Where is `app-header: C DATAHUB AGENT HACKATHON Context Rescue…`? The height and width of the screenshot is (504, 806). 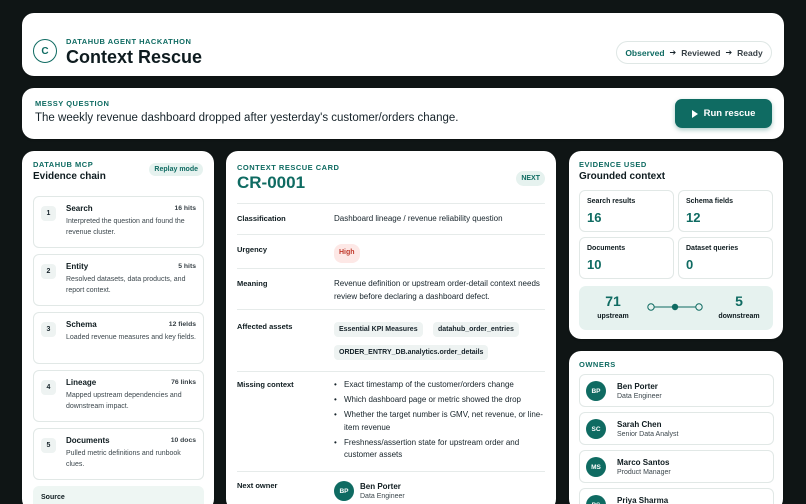
app-header: C DATAHUB AGENT HACKATHON Context Rescue… is located at coordinates (403, 44).